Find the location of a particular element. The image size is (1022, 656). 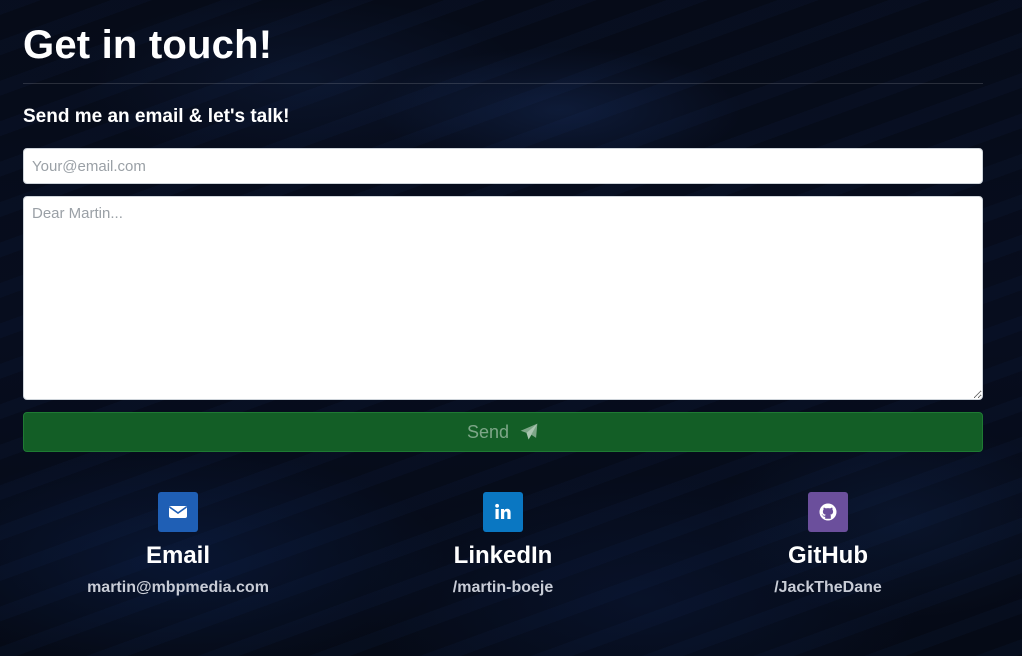

send-button: Send is located at coordinates (503, 432).